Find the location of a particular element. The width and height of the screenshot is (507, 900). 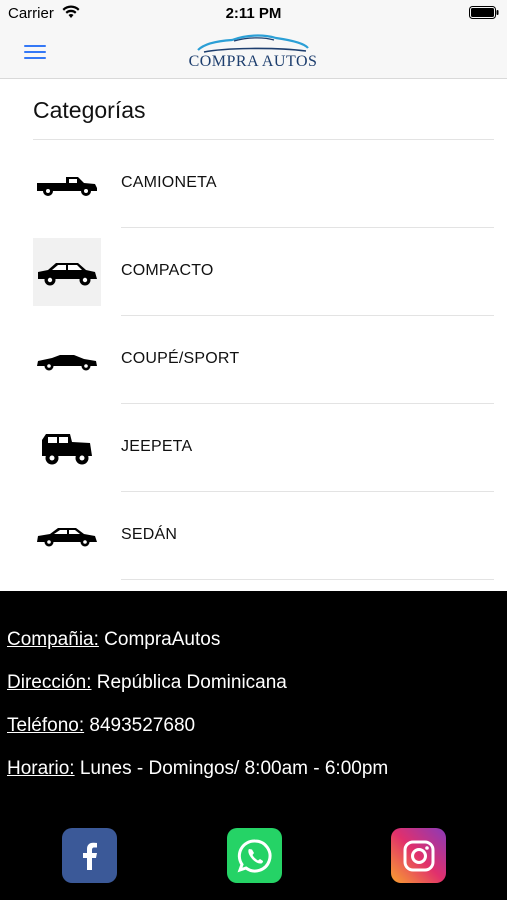

compact-car-icon is located at coordinates (67, 274).